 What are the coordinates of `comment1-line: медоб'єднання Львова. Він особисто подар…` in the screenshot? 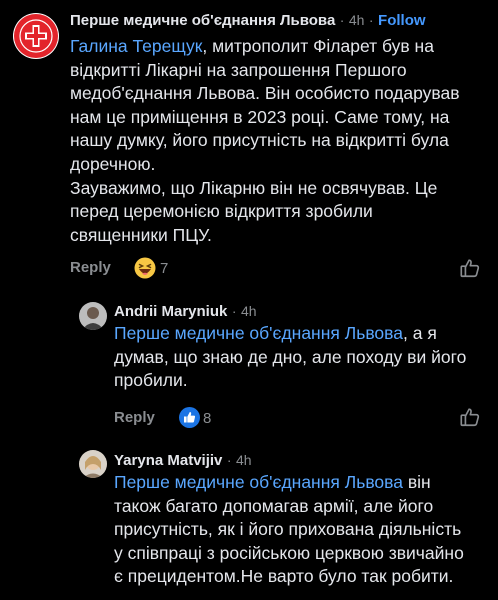 It's located at (265, 93).